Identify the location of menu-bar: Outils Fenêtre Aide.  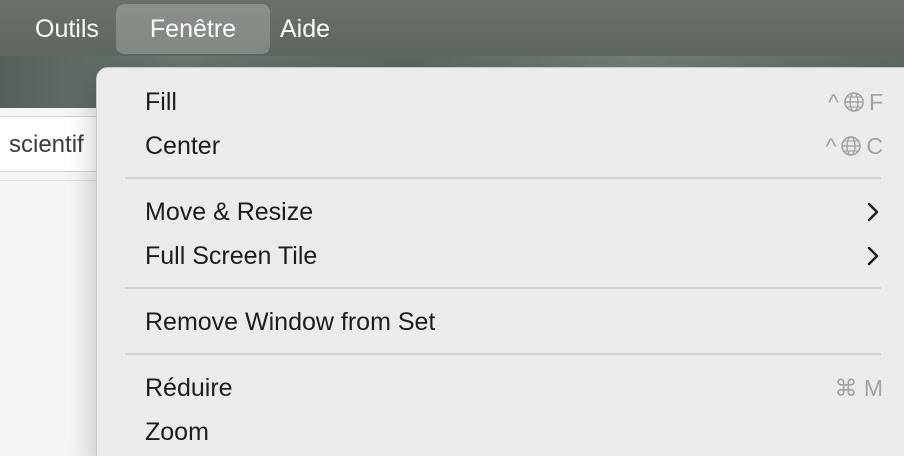
(452, 28).